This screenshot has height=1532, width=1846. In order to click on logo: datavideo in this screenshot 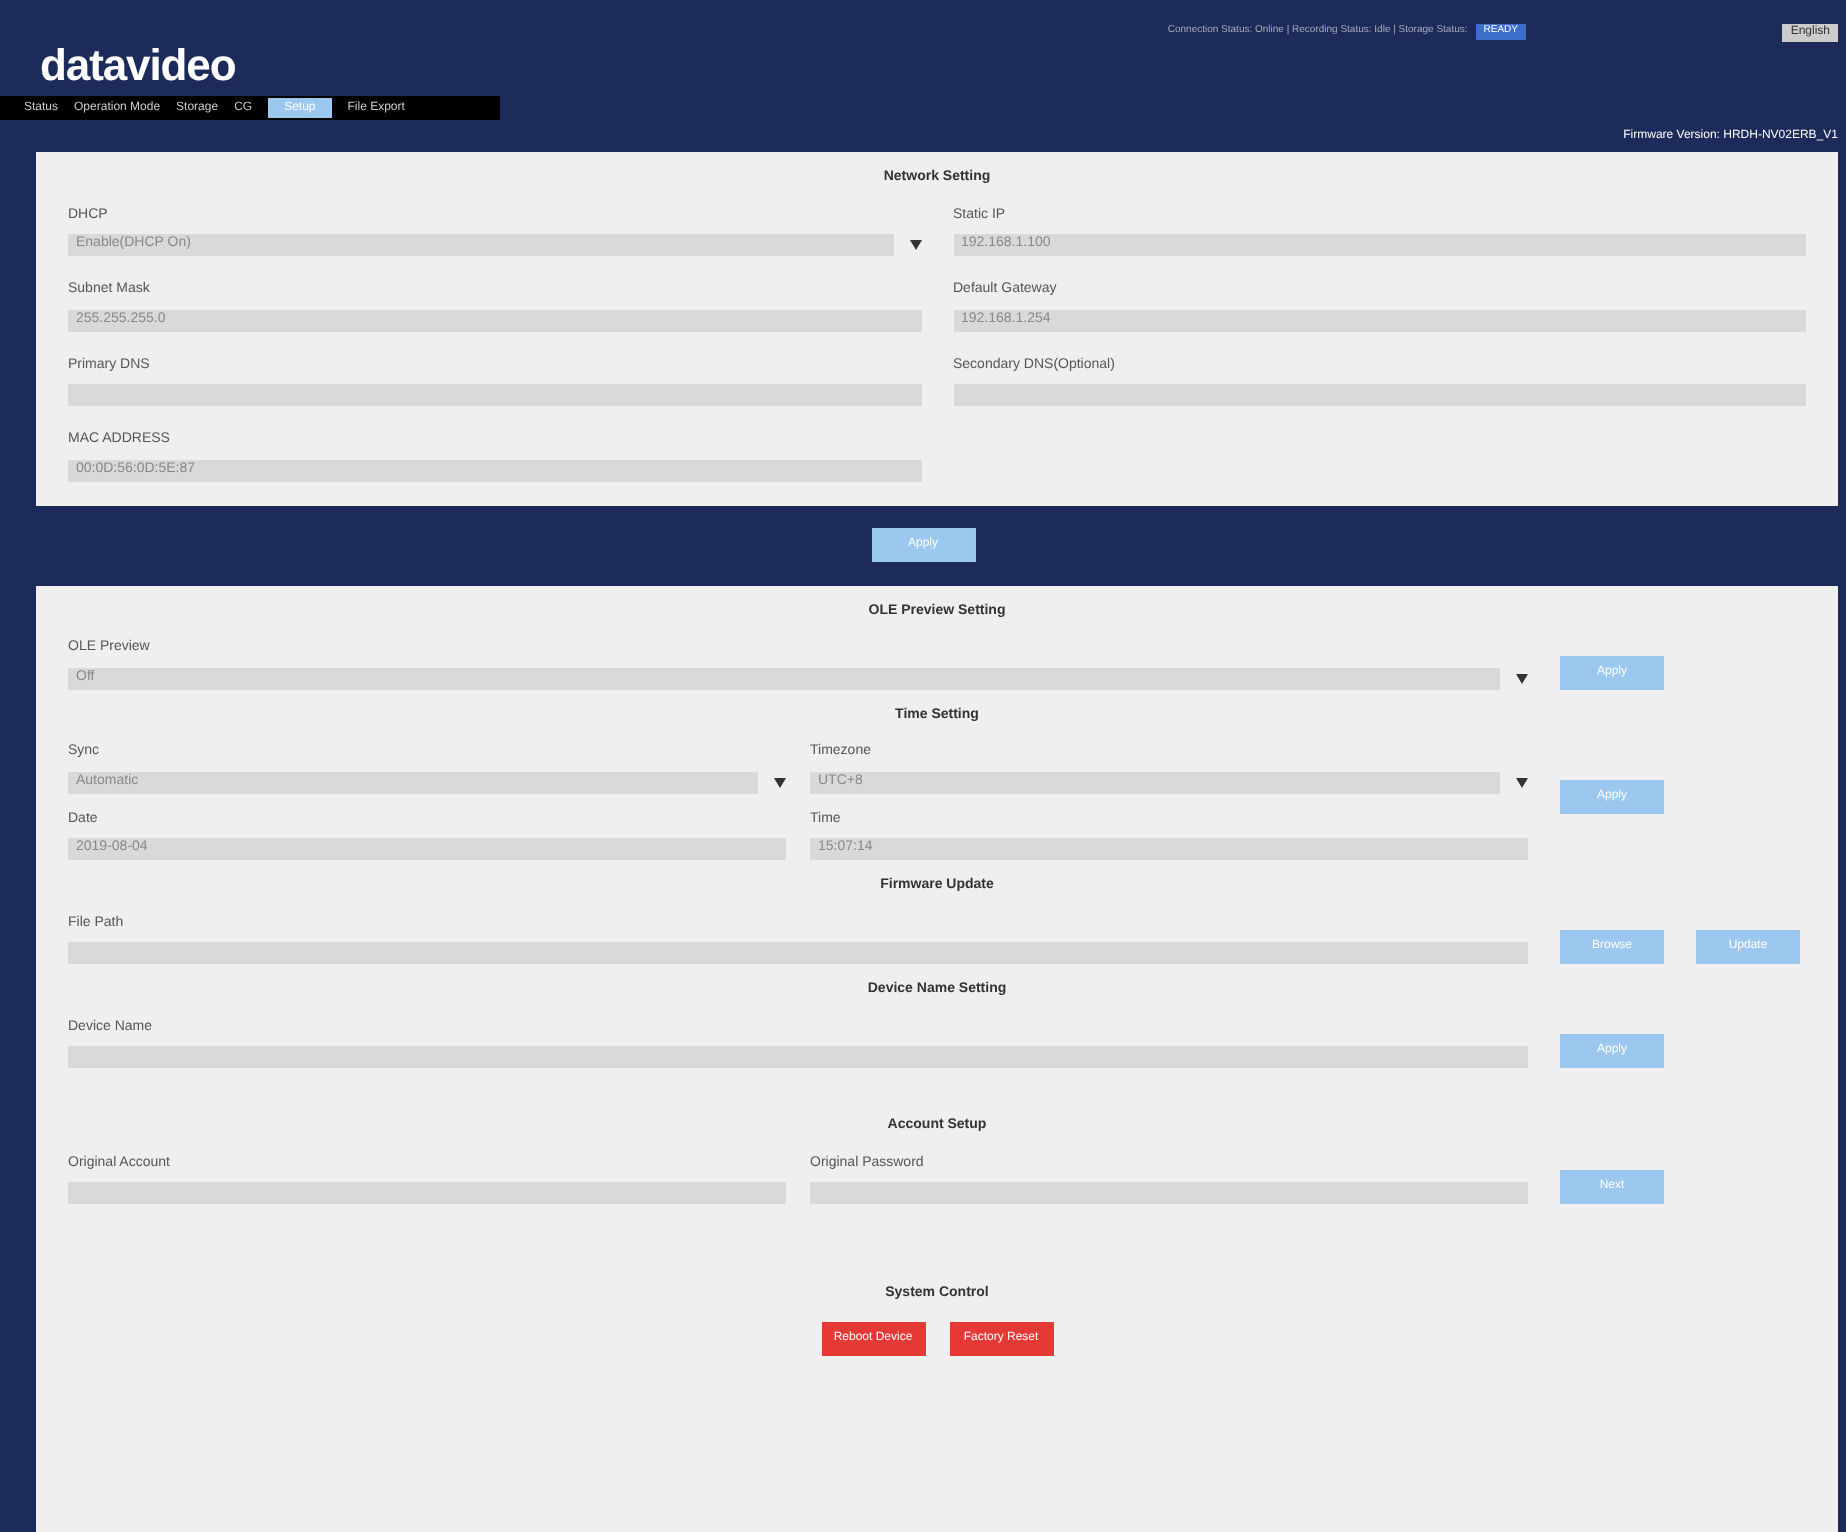, I will do `click(138, 66)`.